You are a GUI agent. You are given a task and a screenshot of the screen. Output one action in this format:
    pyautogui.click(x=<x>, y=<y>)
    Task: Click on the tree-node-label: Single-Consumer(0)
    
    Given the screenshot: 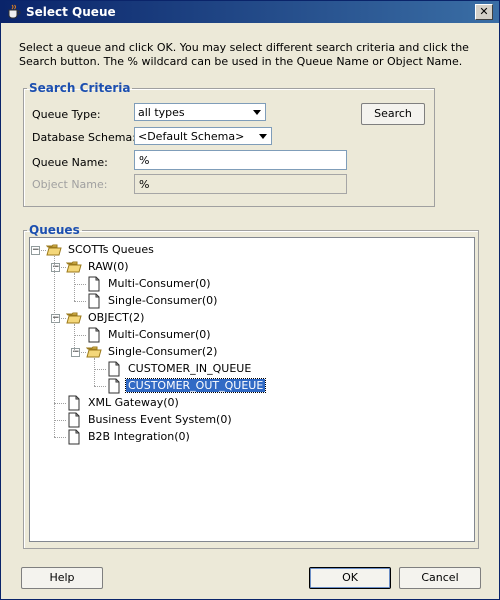 What is the action you would take?
    pyautogui.click(x=162, y=300)
    